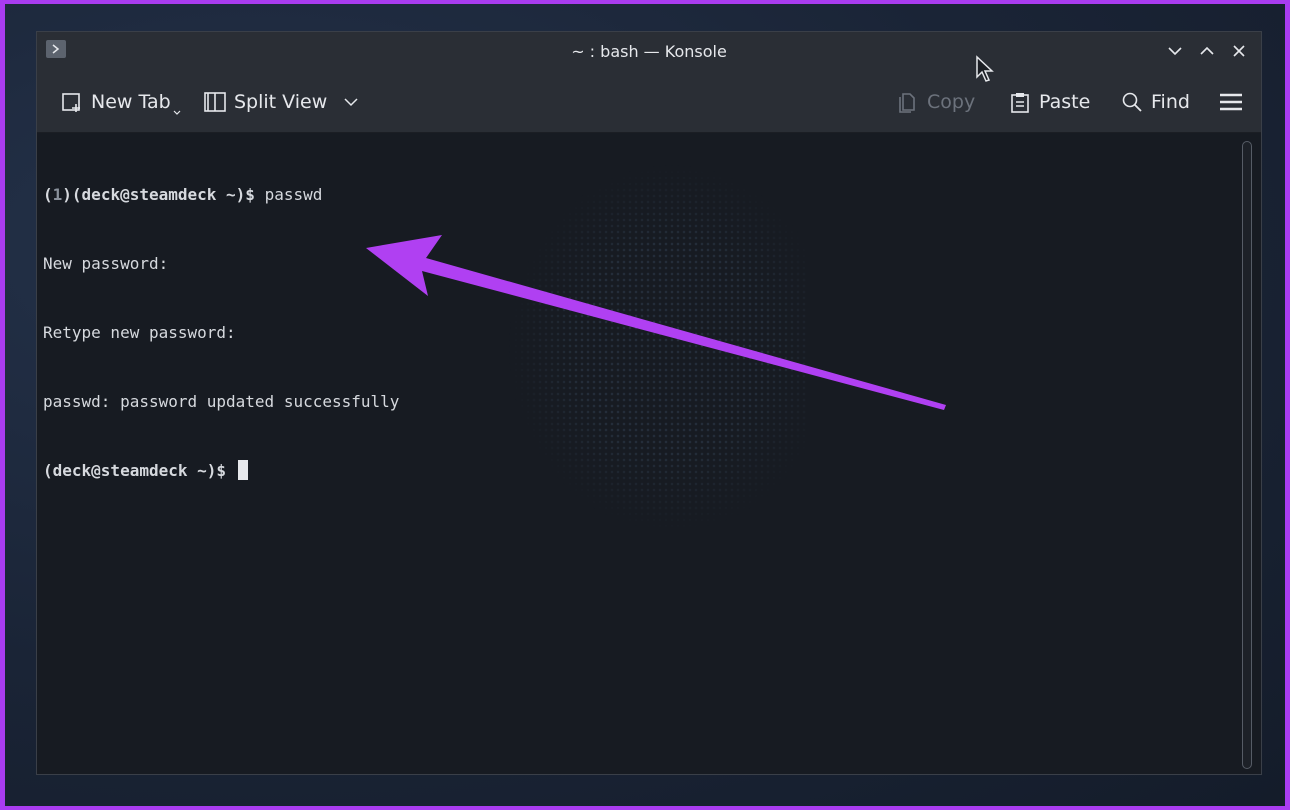 This screenshot has height=810, width=1290. I want to click on title-bar: ~ : bash — Konsole, so click(649, 51).